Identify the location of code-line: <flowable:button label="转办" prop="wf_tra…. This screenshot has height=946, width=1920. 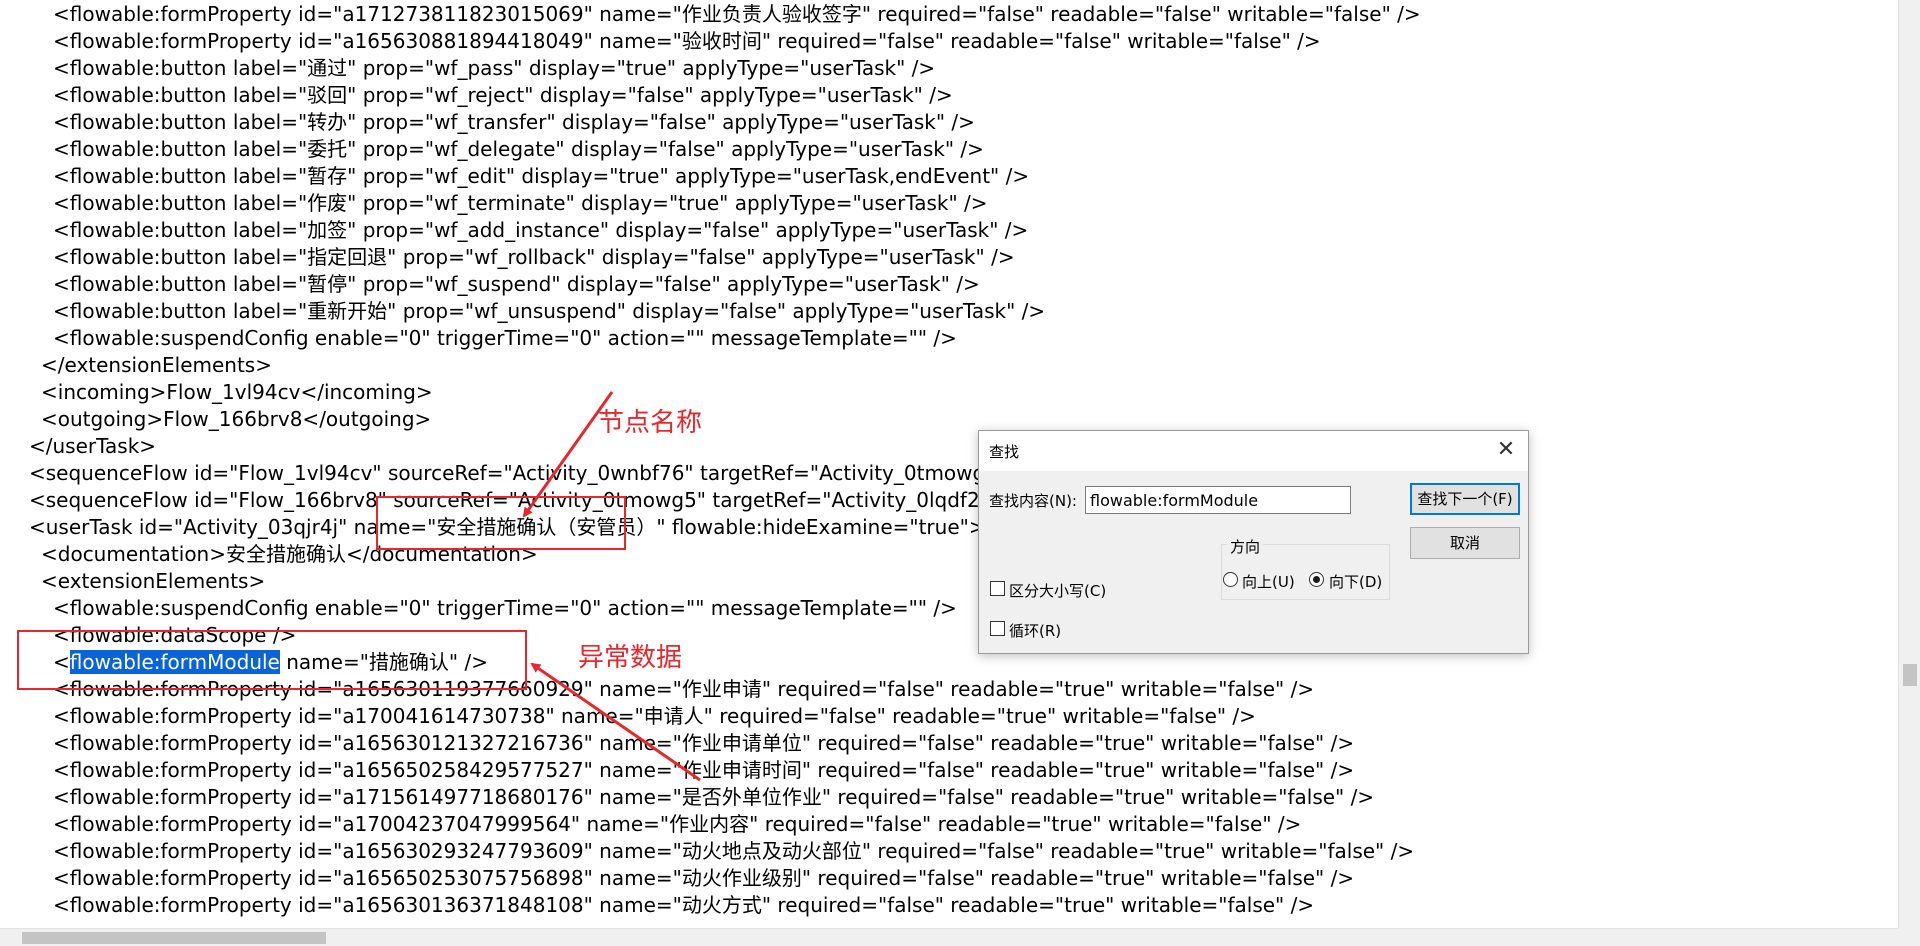
(514, 122).